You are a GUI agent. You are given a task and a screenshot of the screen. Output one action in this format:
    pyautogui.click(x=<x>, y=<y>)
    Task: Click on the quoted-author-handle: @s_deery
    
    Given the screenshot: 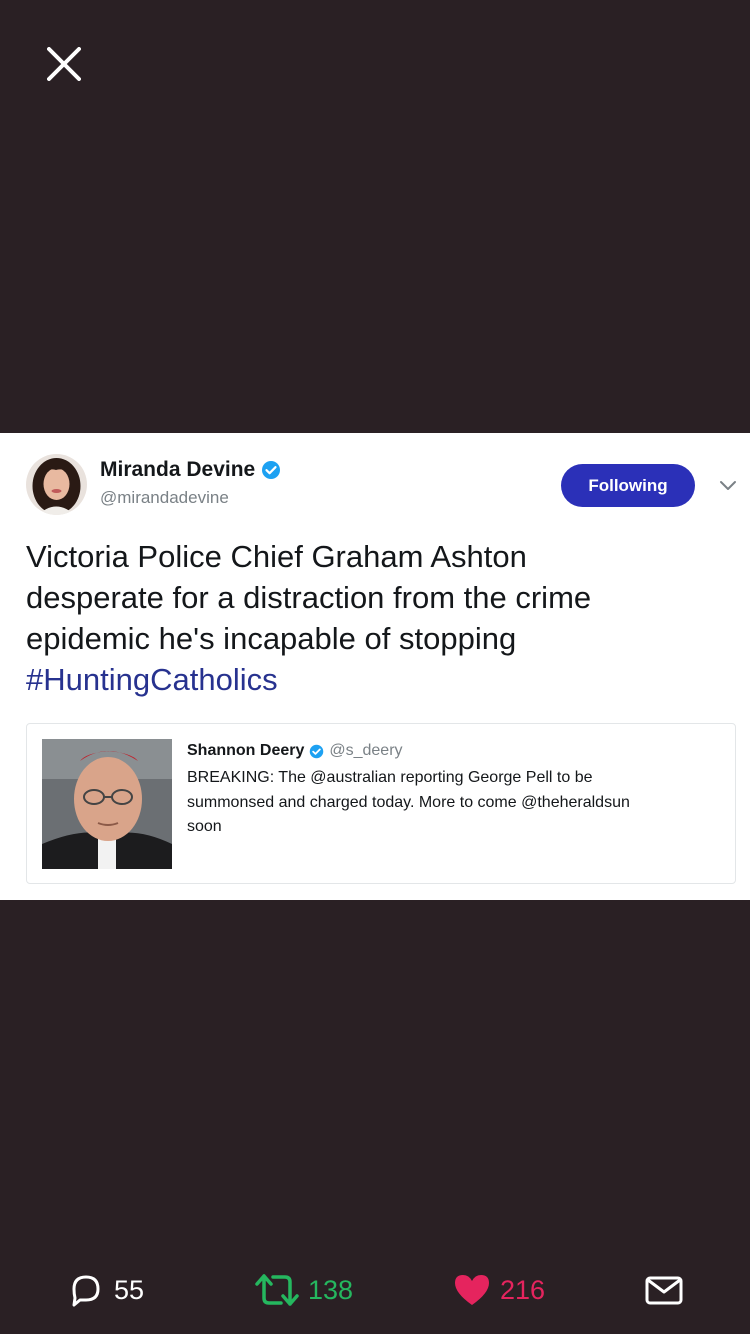 What is the action you would take?
    pyautogui.click(x=366, y=750)
    